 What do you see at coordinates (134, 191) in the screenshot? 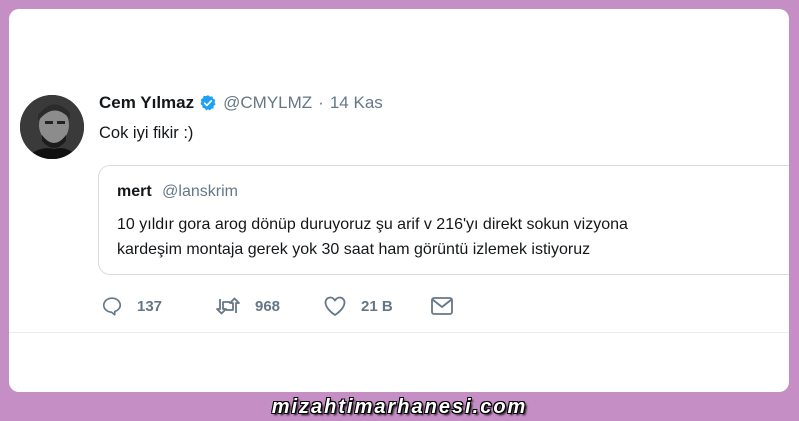
I see `quote-author-name: mert` at bounding box center [134, 191].